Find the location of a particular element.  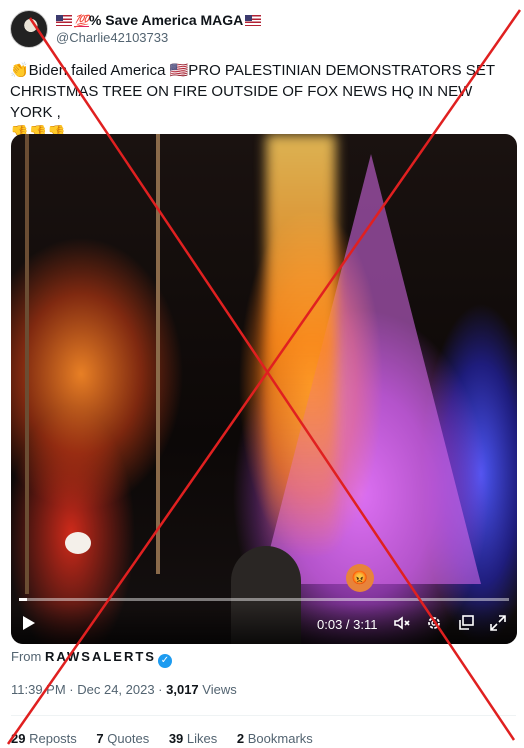

play-icon is located at coordinates (29, 623).